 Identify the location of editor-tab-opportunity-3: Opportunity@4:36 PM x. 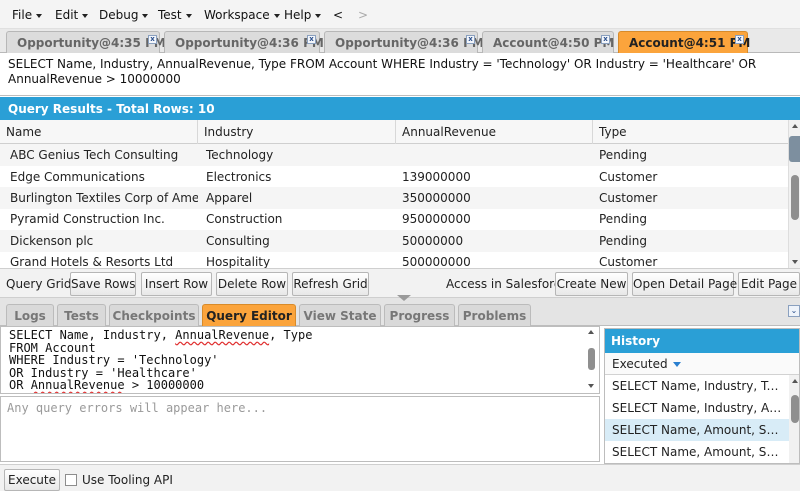
(404, 42).